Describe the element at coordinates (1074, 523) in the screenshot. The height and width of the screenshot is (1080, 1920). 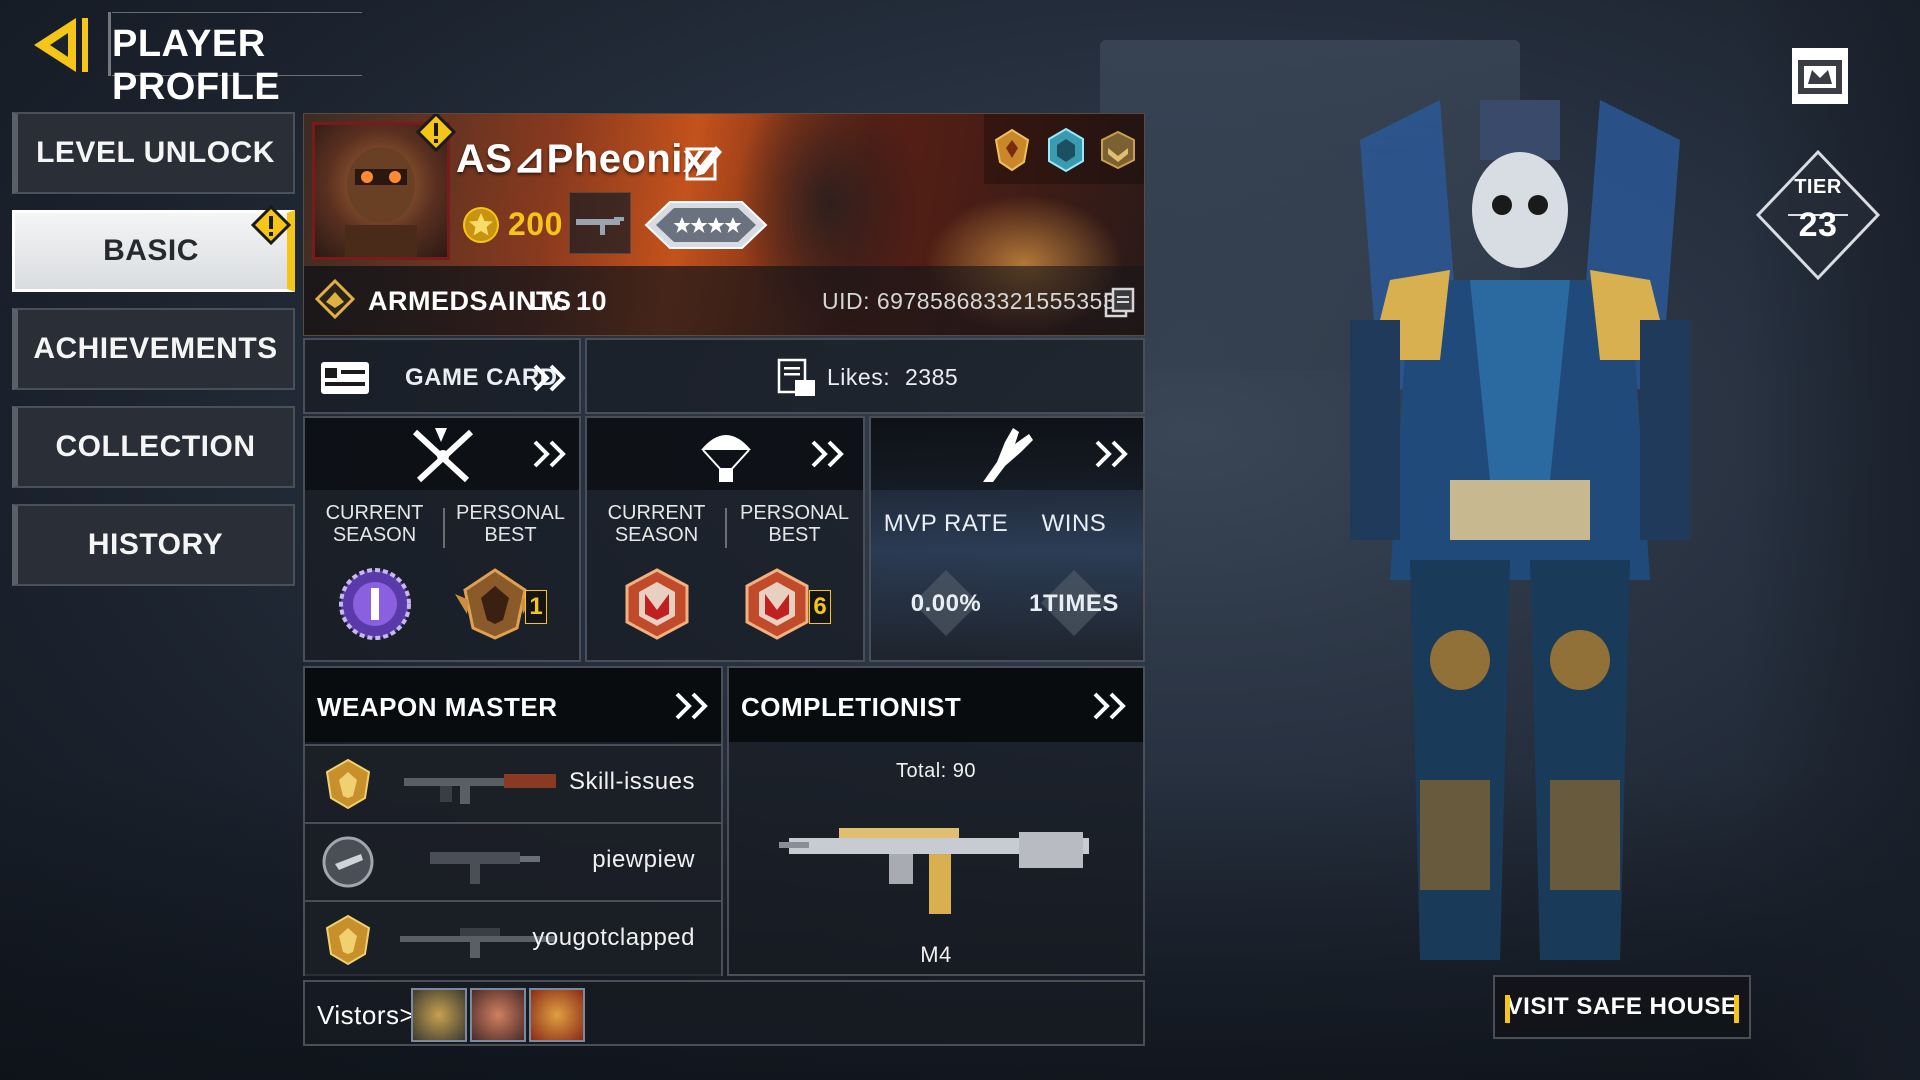
I see `wins-label: WINS` at that location.